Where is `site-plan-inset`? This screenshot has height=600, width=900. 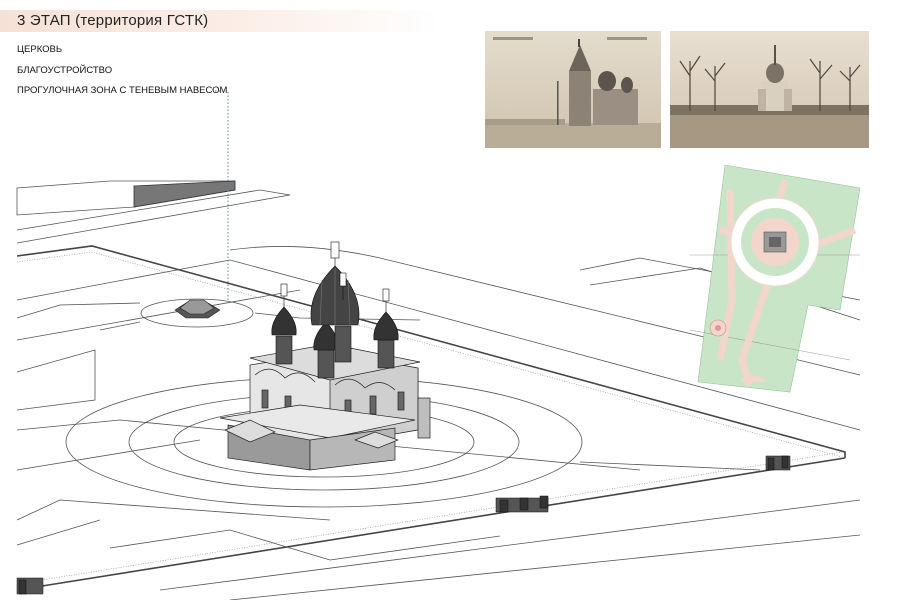 site-plan-inset is located at coordinates (775, 278).